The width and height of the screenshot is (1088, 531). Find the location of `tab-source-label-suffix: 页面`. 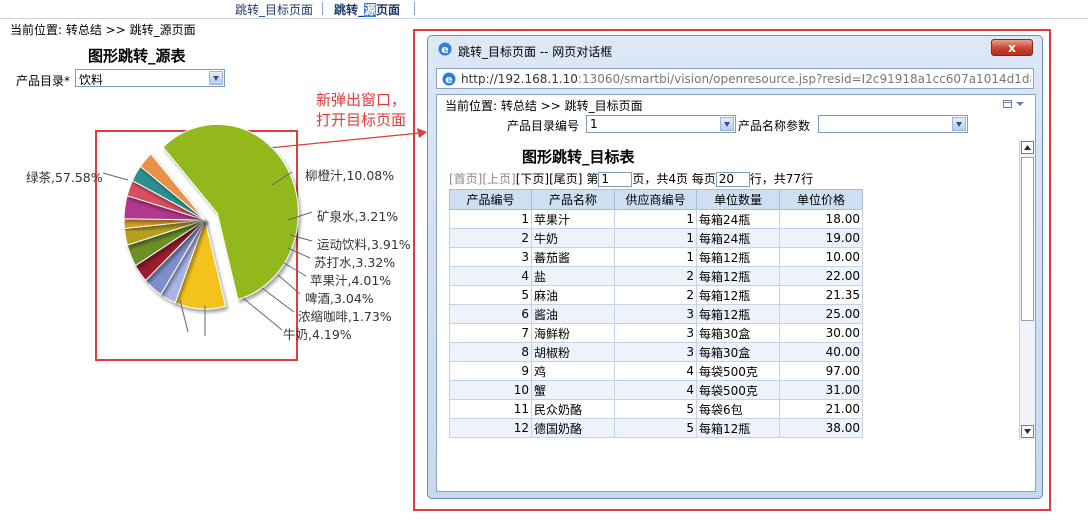

tab-source-label-suffix: 页面 is located at coordinates (388, 10).